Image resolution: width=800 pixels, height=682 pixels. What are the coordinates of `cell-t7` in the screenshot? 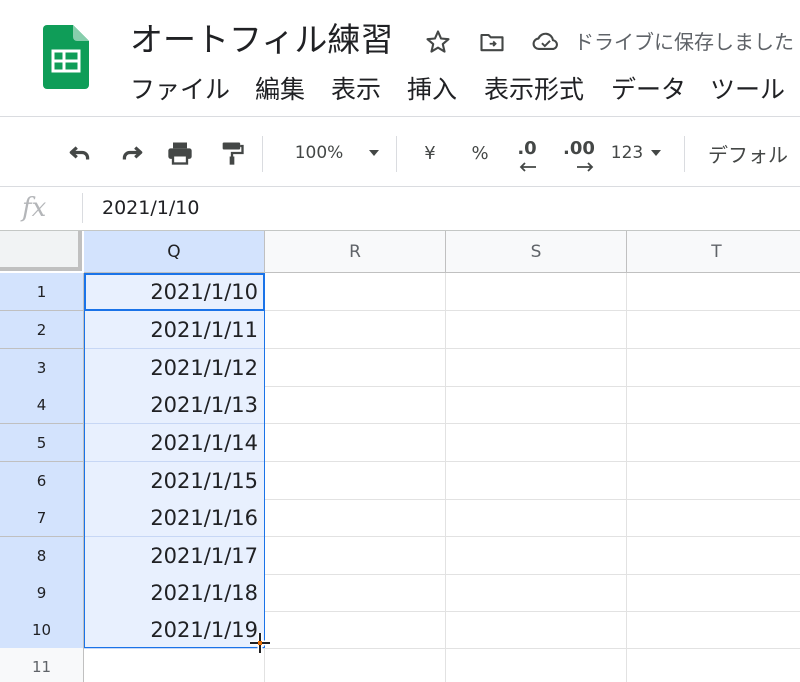 It's located at (713, 518).